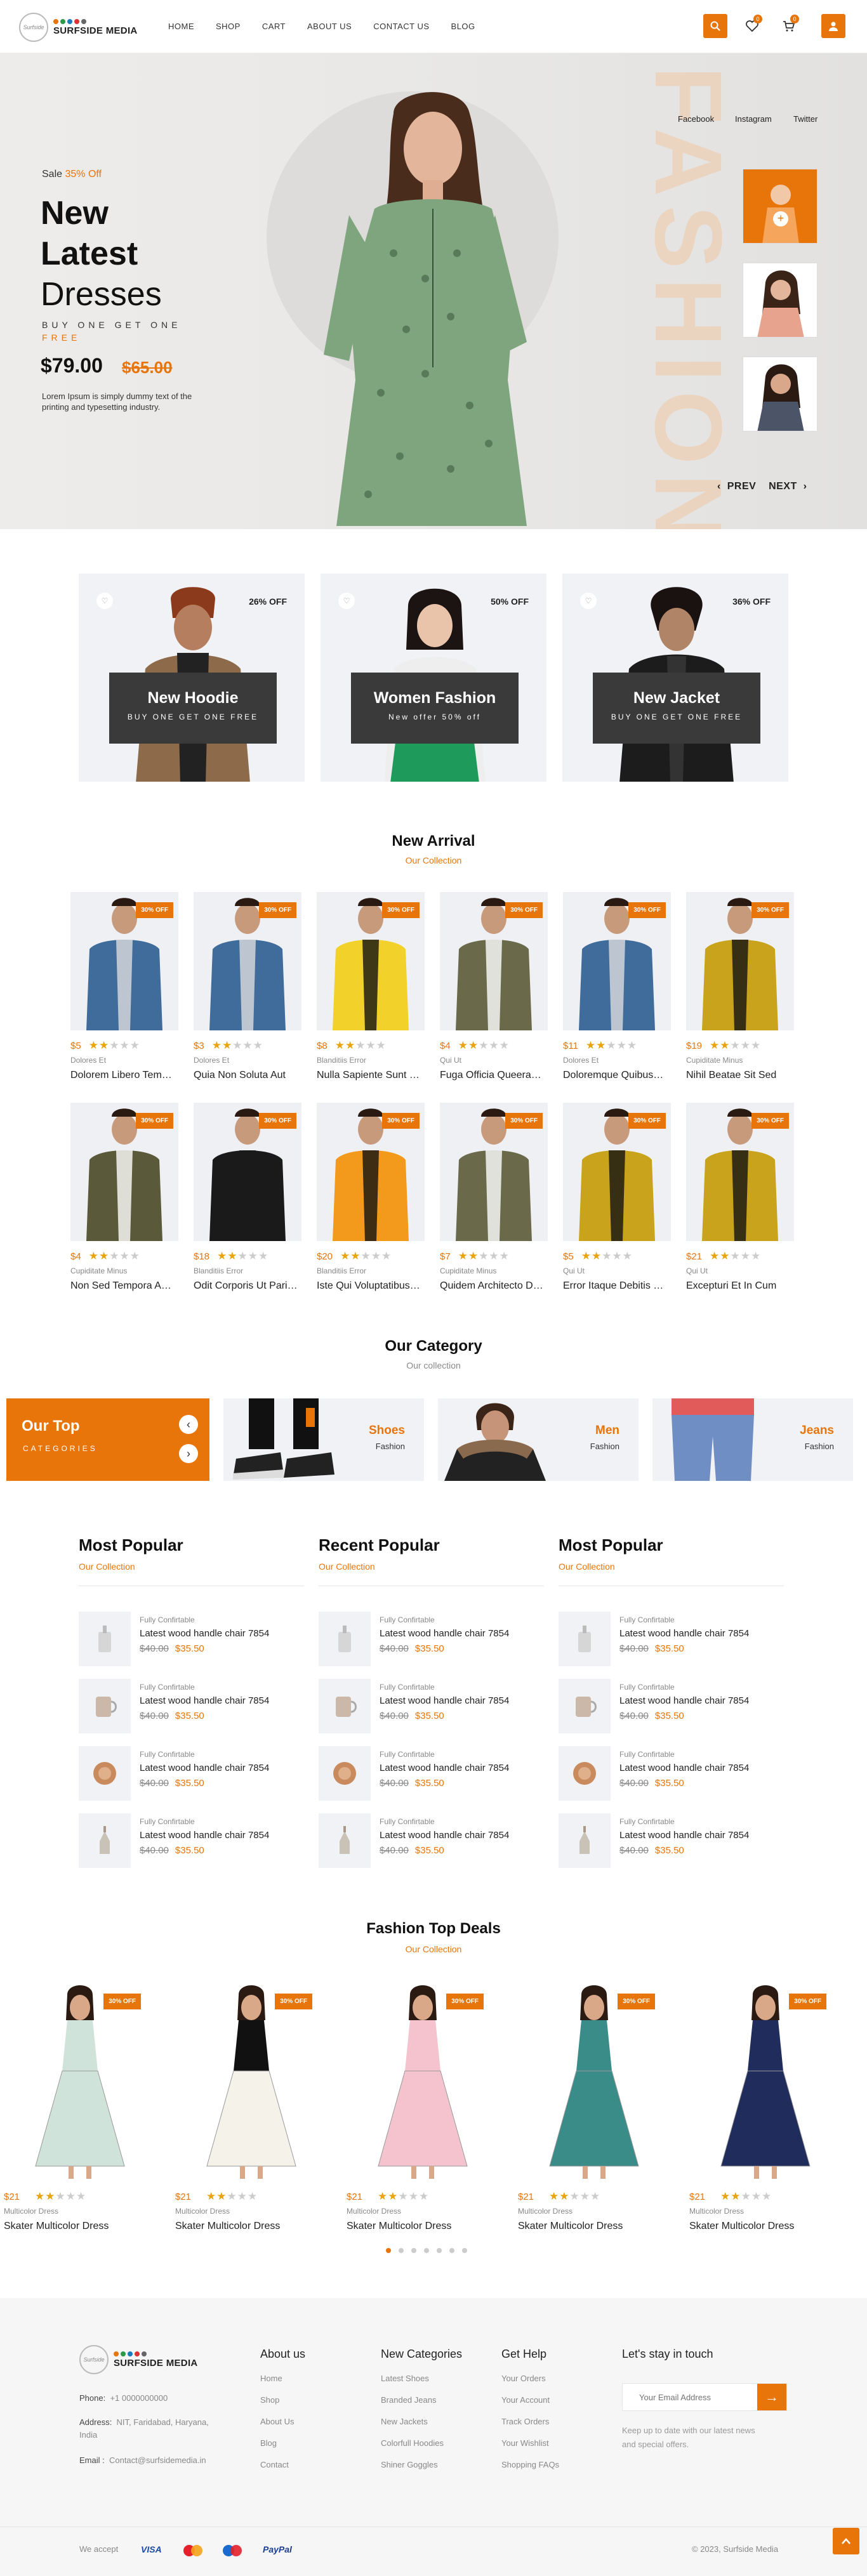 The image size is (867, 2576). What do you see at coordinates (274, 26) in the screenshot?
I see `nav-cart: CART` at bounding box center [274, 26].